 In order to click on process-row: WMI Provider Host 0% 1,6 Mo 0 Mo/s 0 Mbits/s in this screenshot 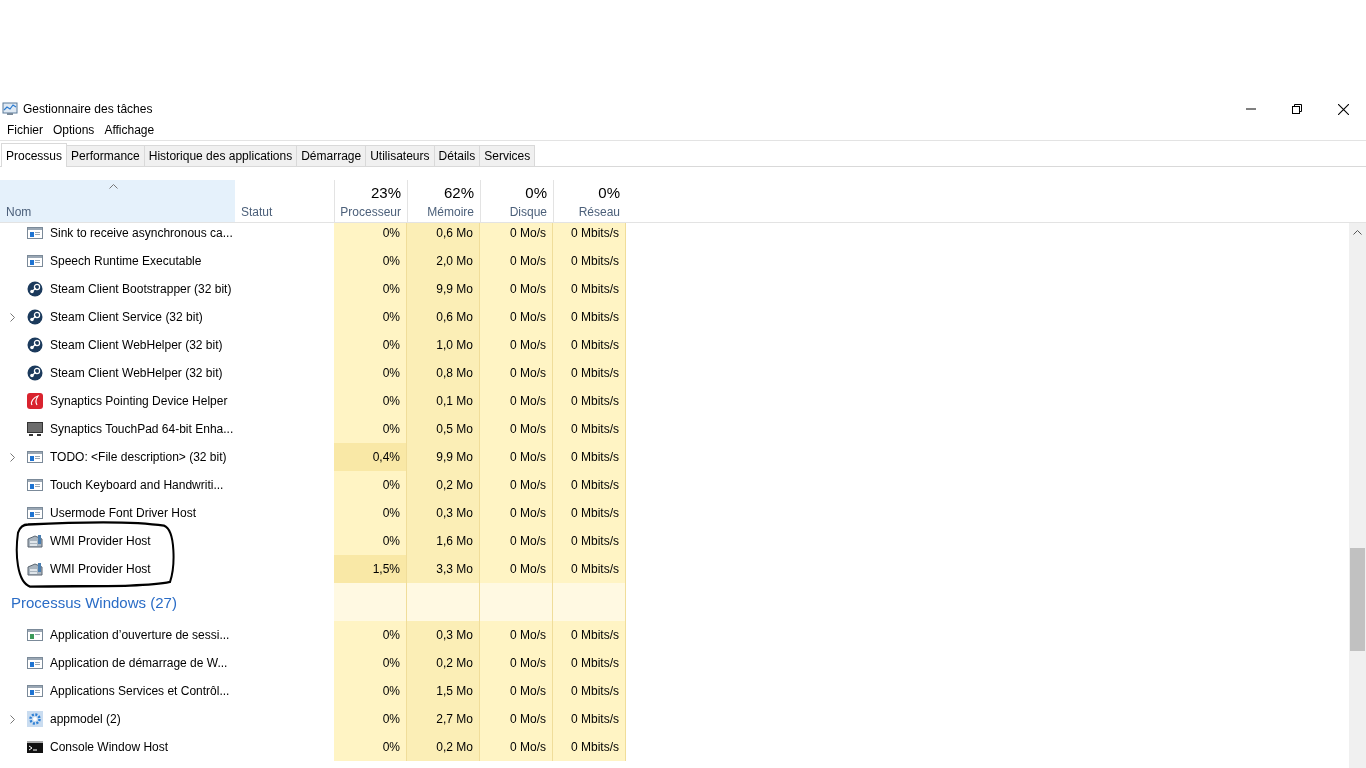, I will do `click(674, 541)`.